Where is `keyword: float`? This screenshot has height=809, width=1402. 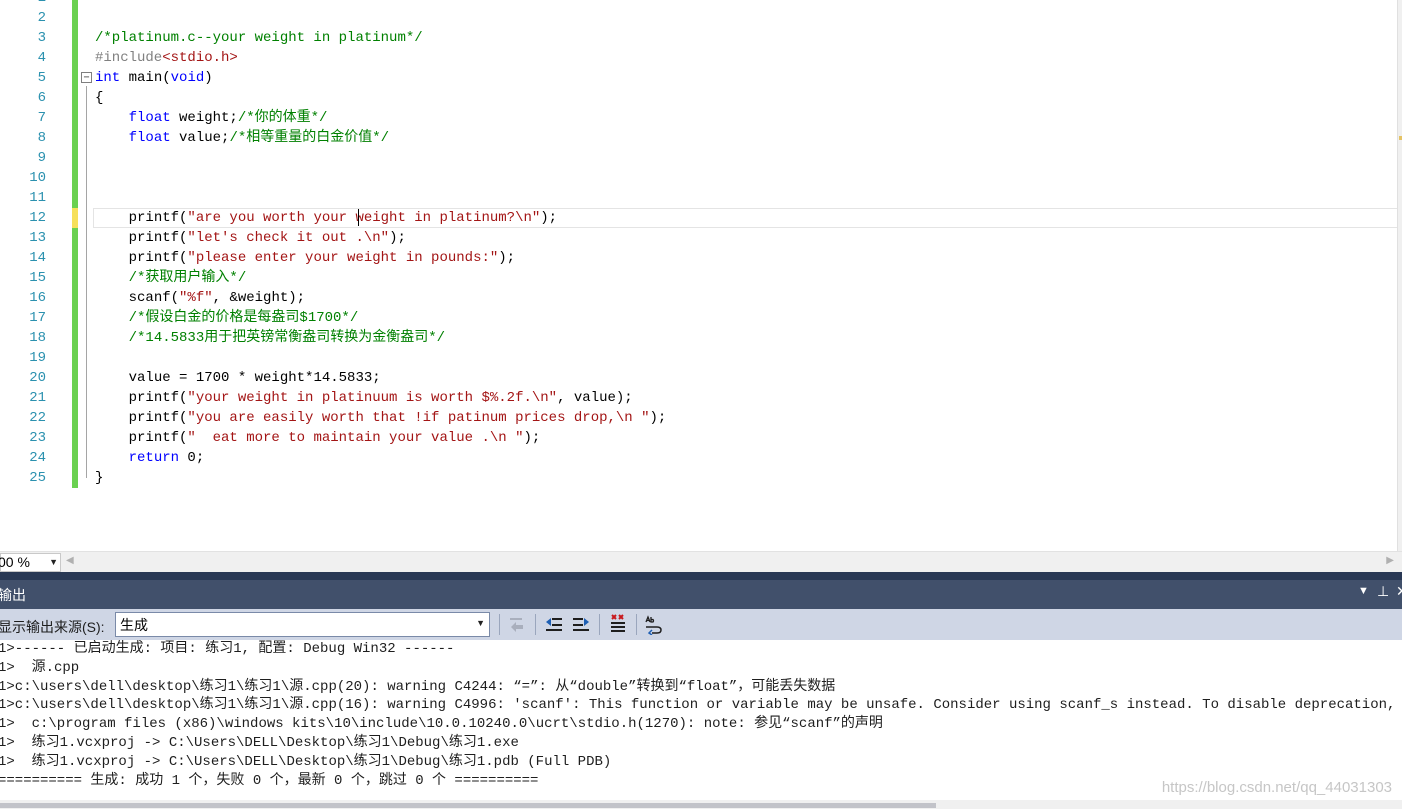 keyword: float is located at coordinates (149, 138).